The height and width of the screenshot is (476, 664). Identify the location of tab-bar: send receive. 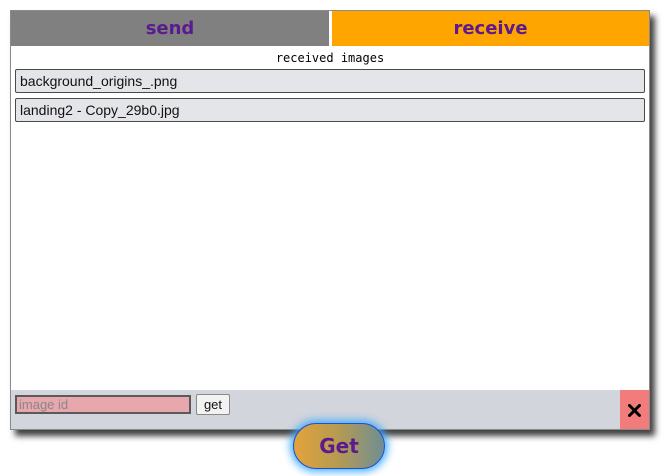
(330, 28).